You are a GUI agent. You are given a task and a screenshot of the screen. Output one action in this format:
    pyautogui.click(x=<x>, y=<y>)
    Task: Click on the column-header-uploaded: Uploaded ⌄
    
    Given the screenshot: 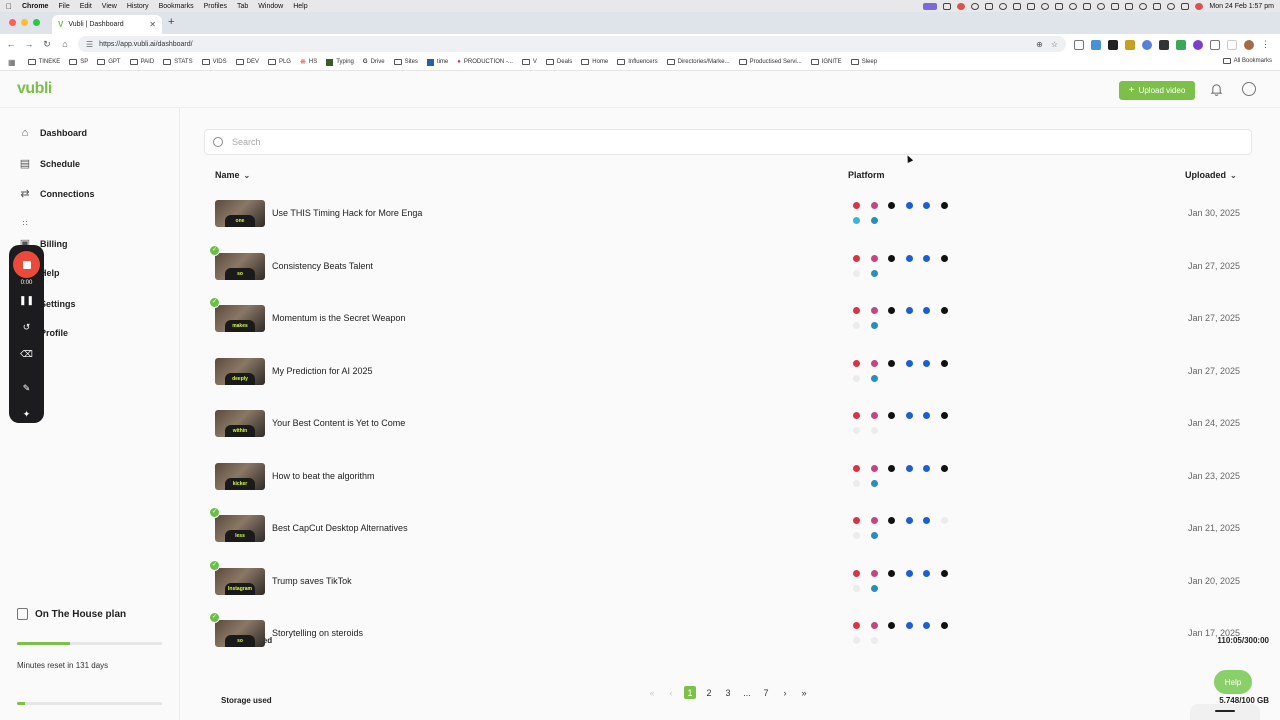 What is the action you would take?
    pyautogui.click(x=1211, y=175)
    